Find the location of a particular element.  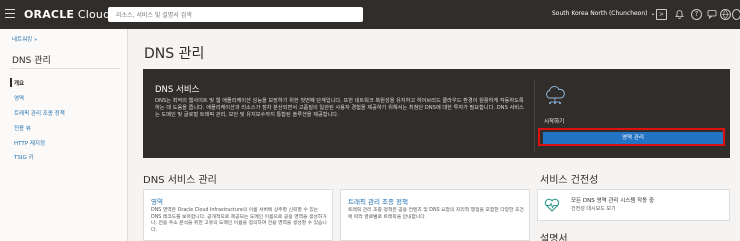

zones-card-title: 영역 is located at coordinates (157, 201).